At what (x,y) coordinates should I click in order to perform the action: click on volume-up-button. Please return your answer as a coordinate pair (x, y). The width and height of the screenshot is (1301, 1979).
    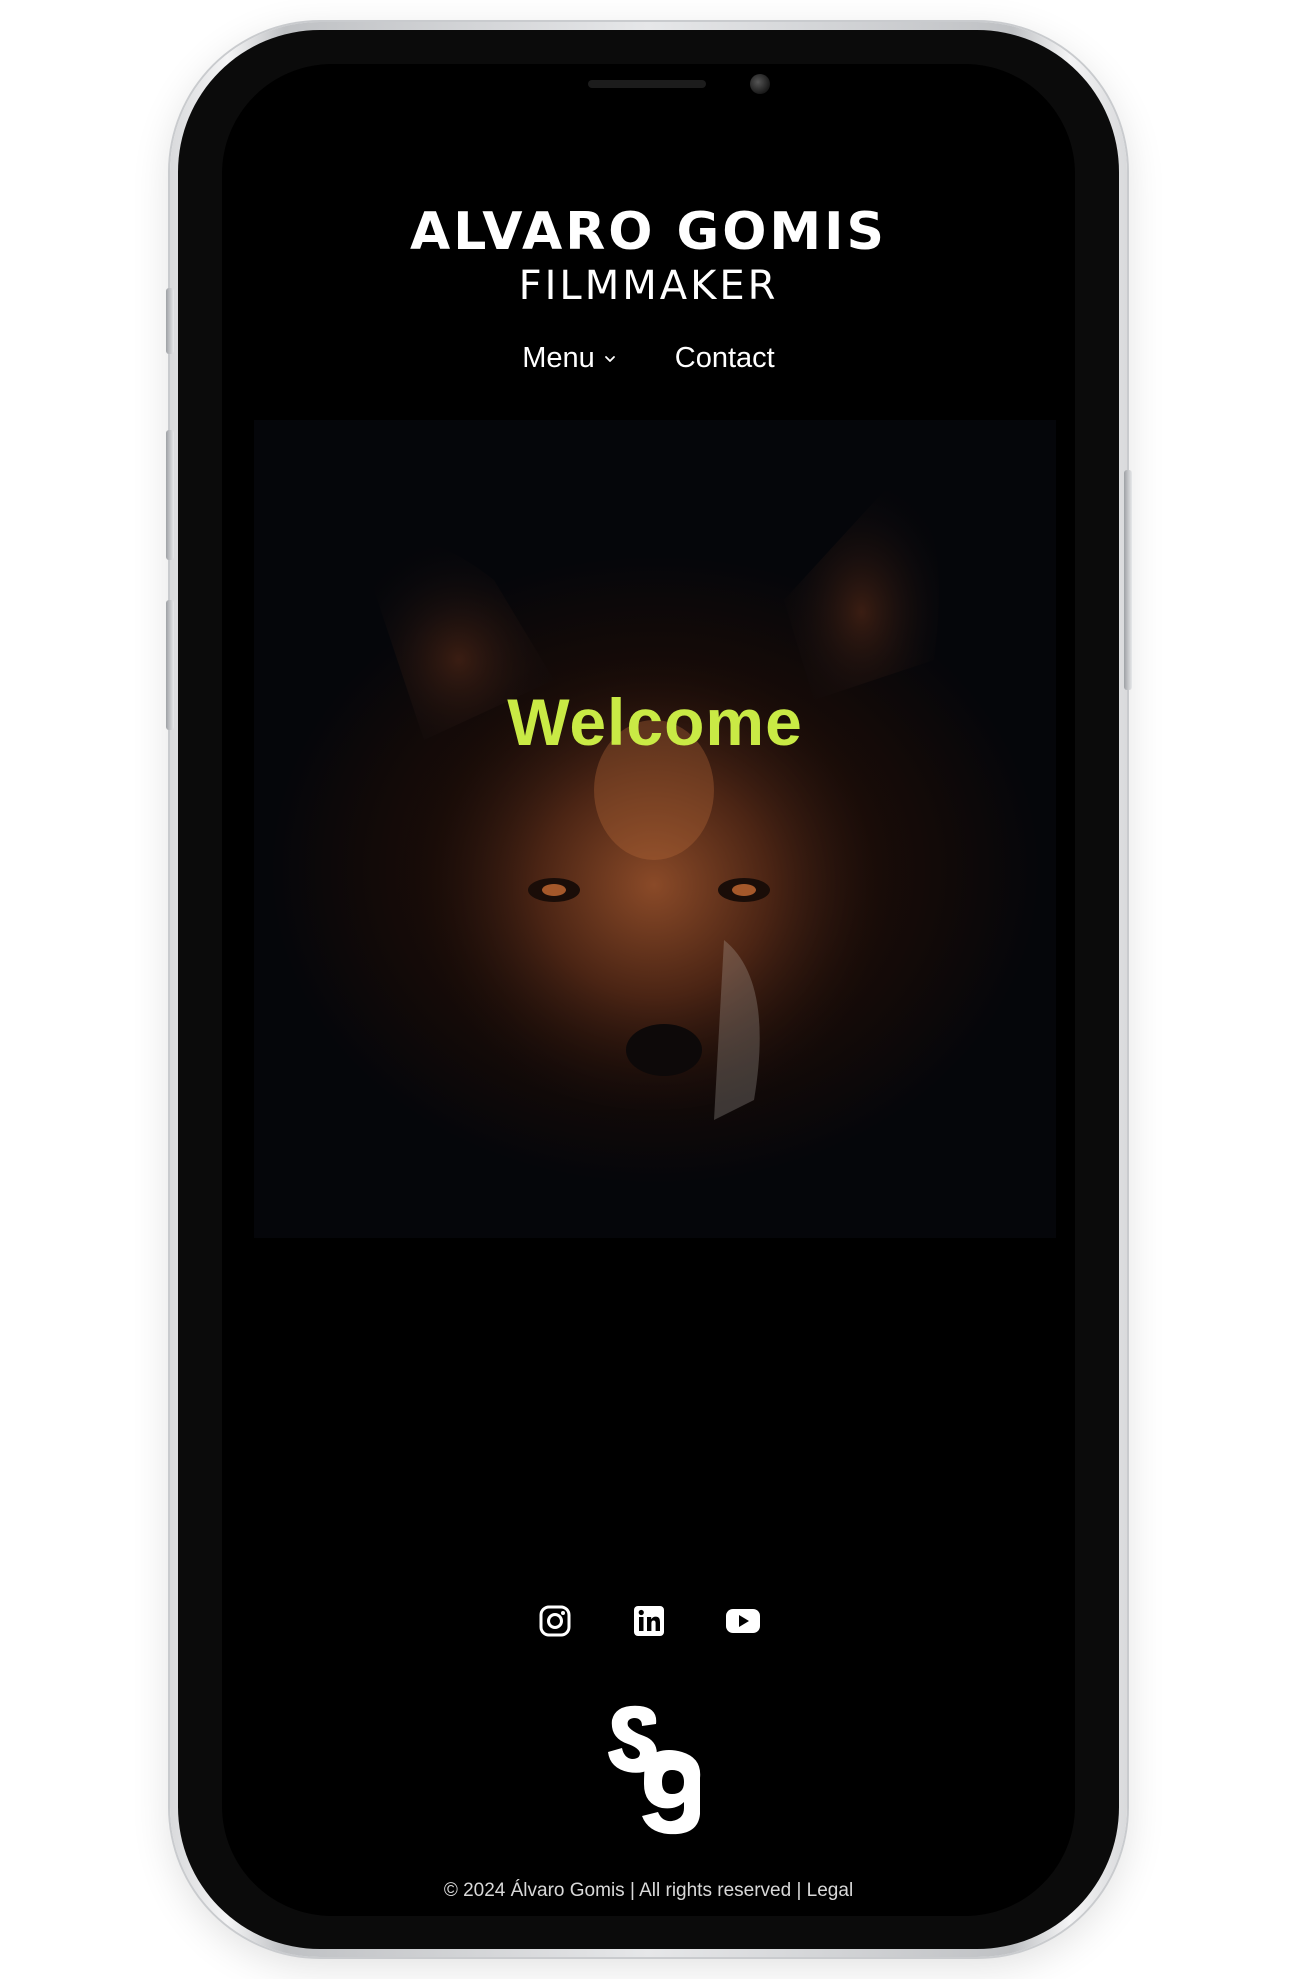
    Looking at the image, I should click on (170, 495).